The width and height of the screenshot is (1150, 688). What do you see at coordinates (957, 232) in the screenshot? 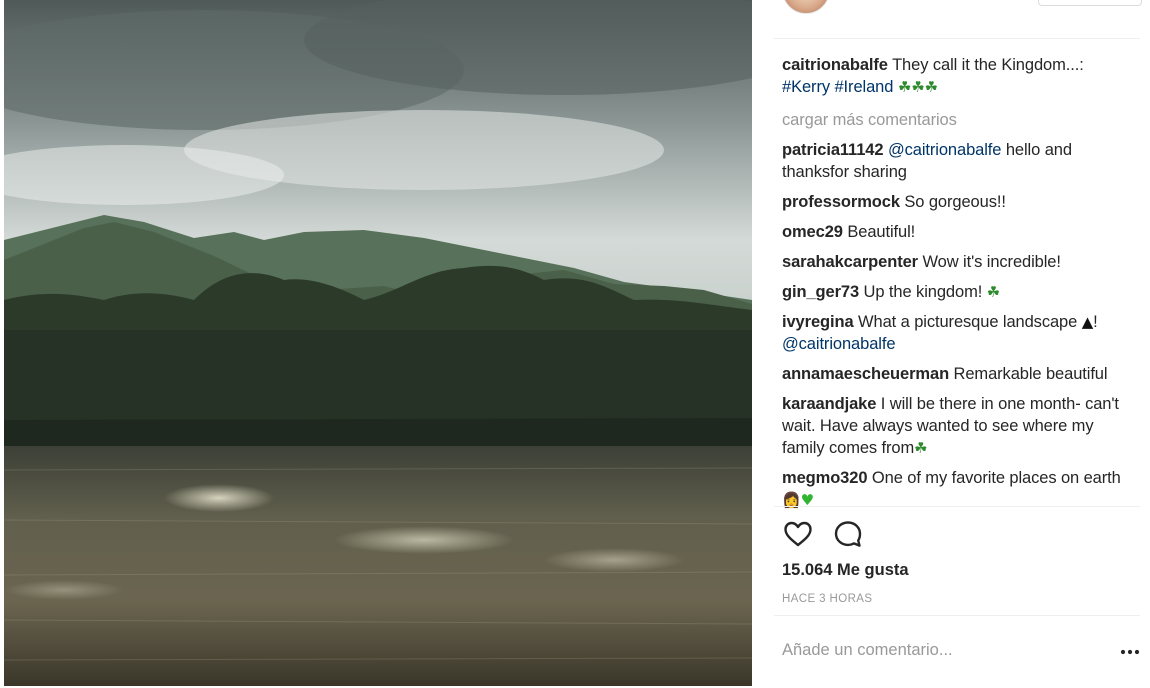
I see `comment-item: omec29 Beautiful!` at bounding box center [957, 232].